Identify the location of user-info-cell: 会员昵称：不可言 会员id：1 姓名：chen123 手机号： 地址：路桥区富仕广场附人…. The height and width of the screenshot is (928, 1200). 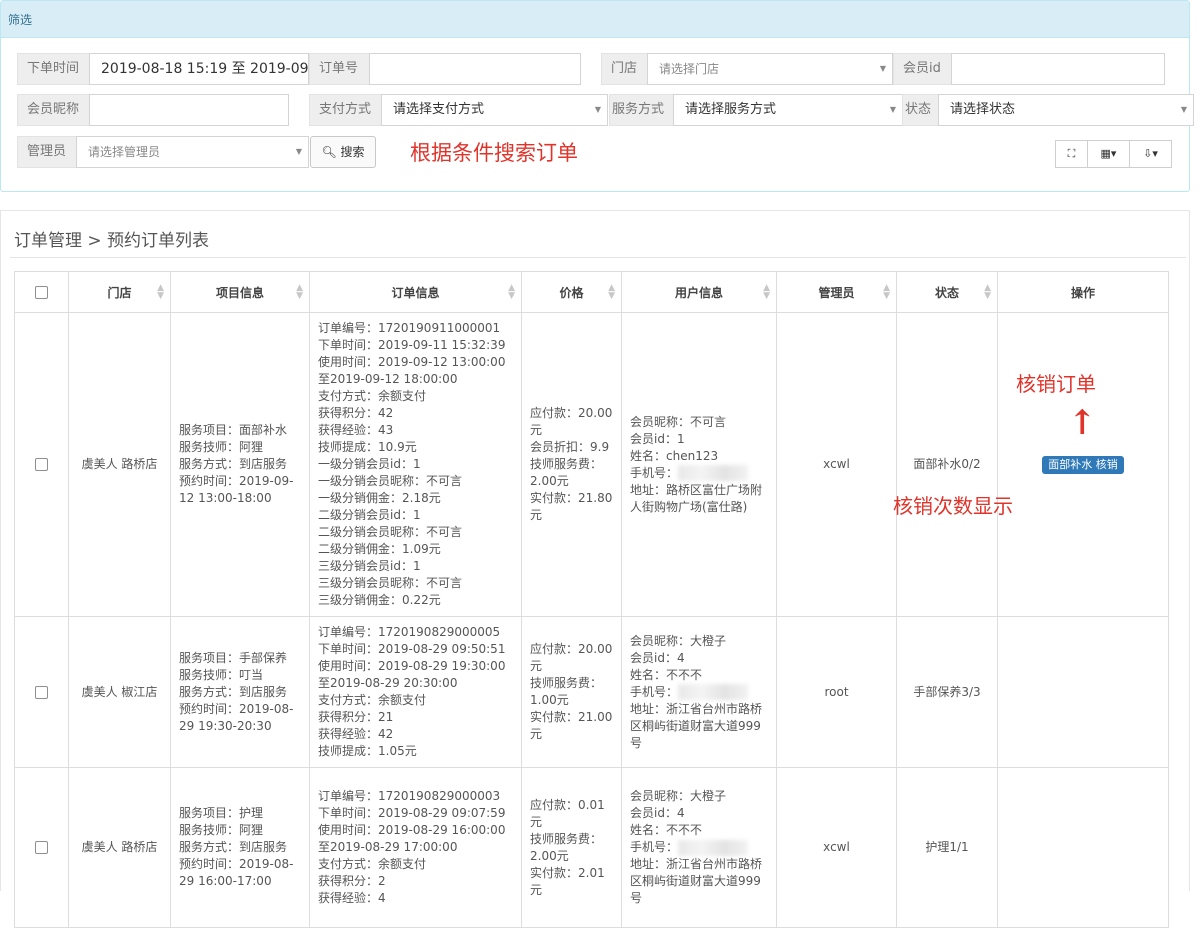
(699, 464).